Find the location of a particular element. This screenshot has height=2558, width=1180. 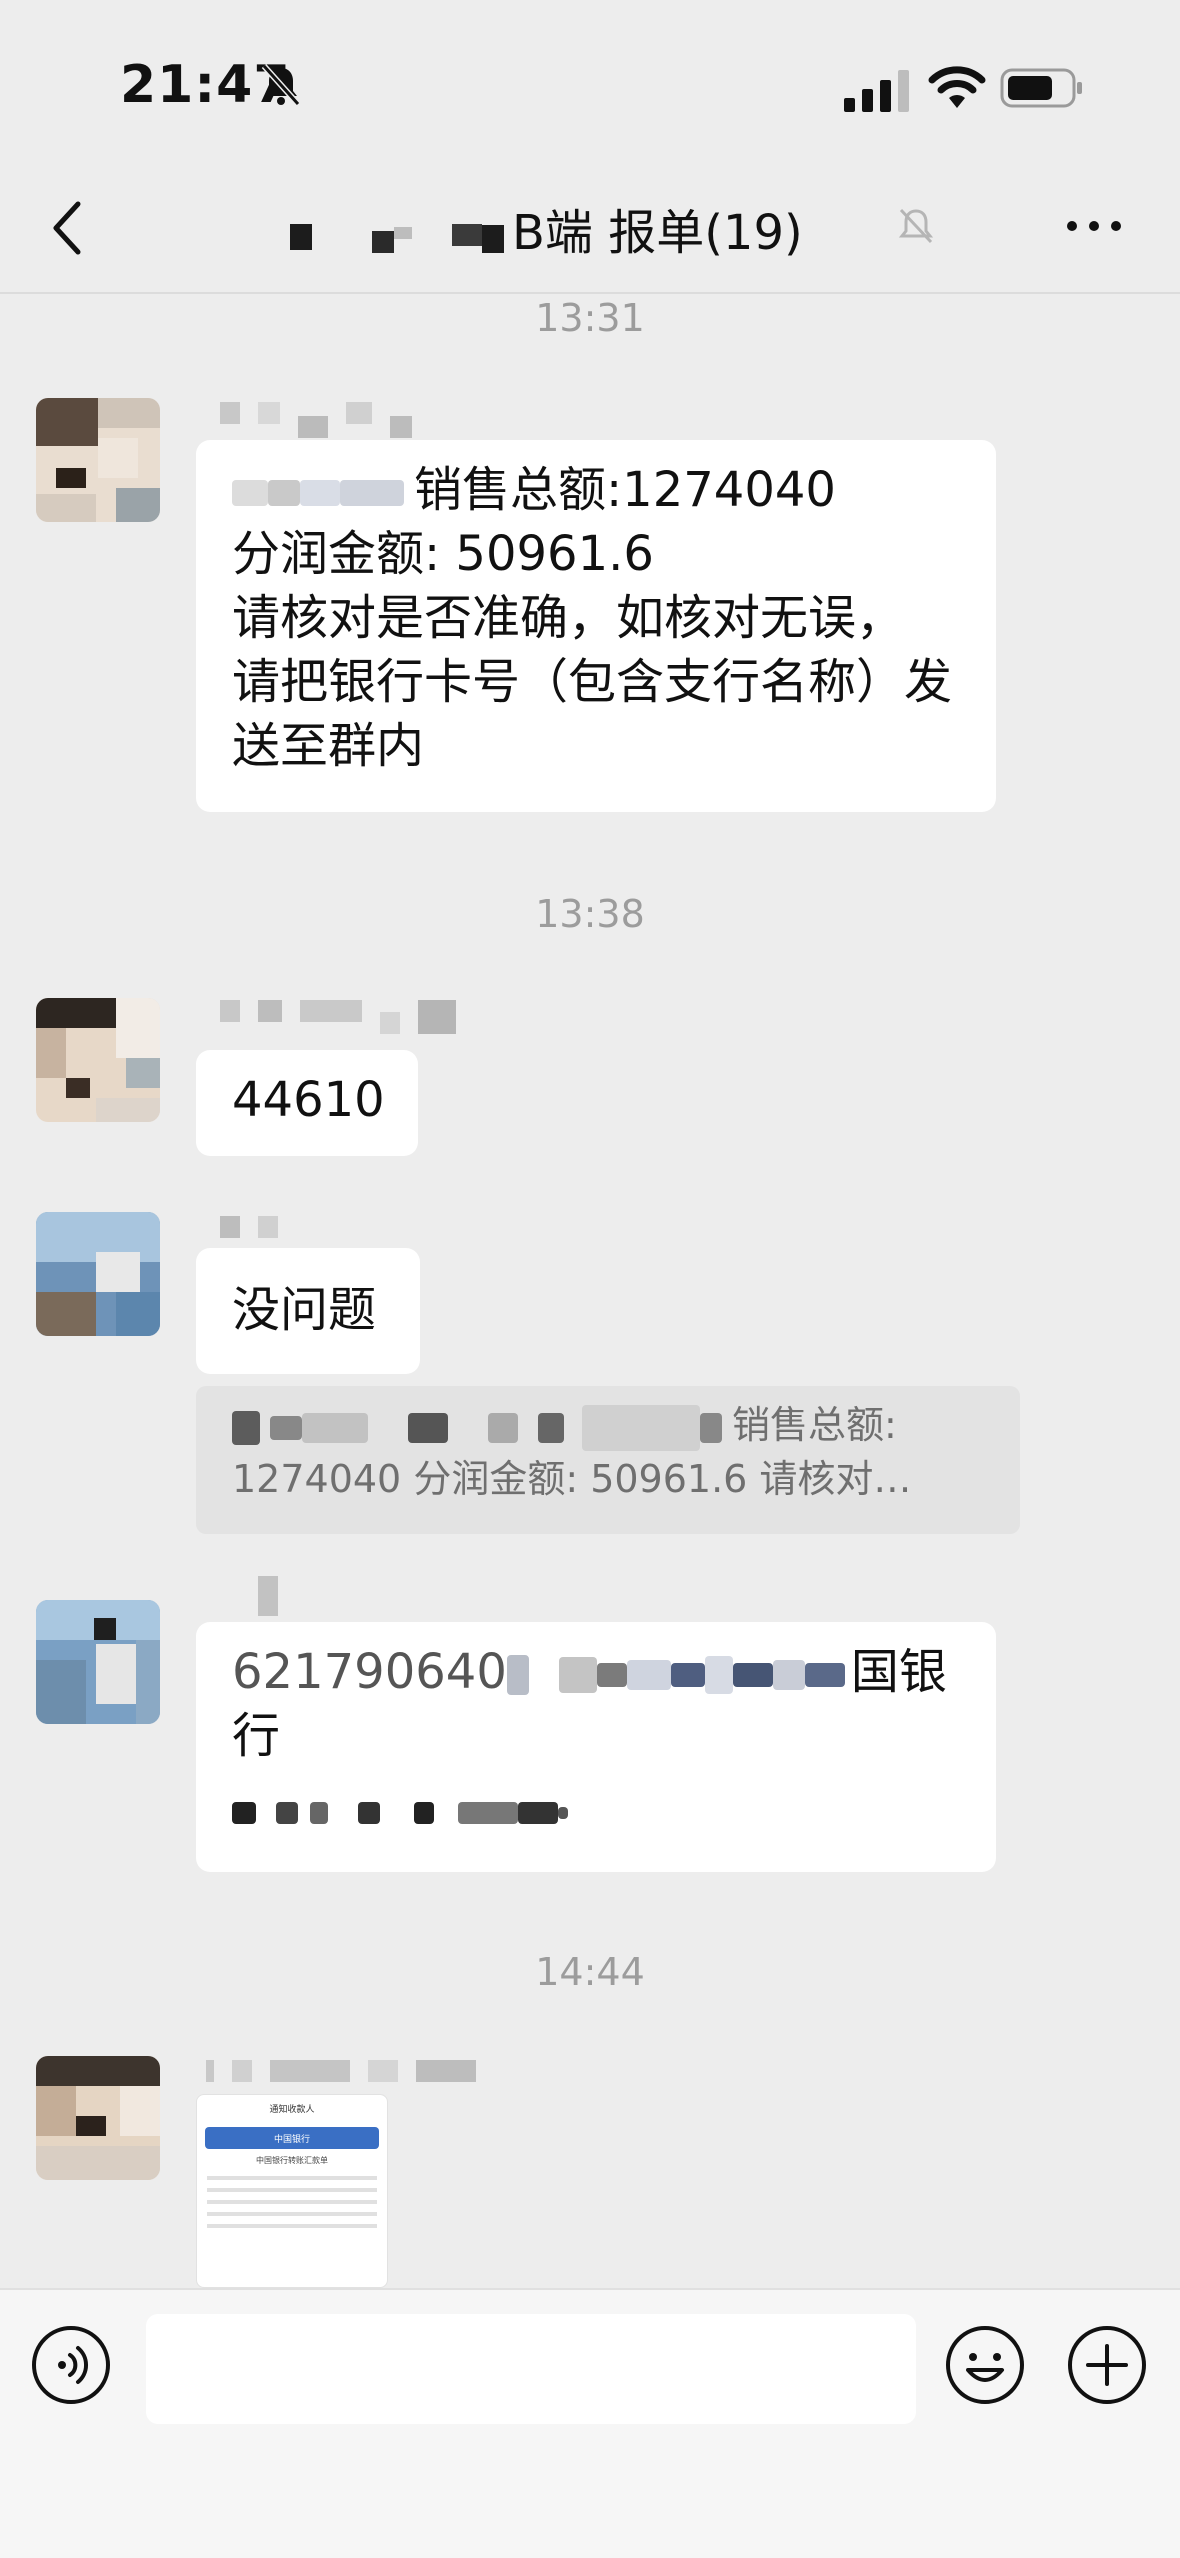

message-input is located at coordinates (531, 2369).